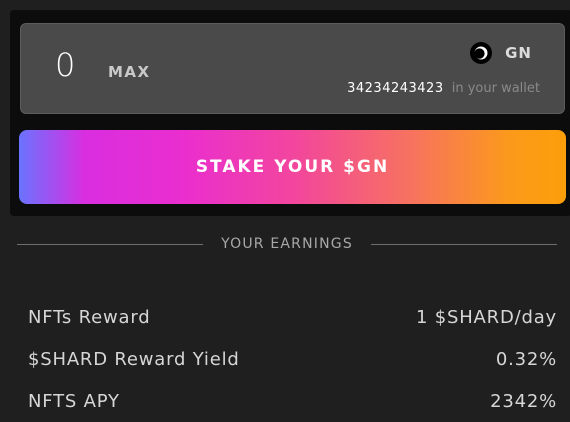 The width and height of the screenshot is (570, 422). I want to click on wallet-balance: 34234243423, so click(395, 88).